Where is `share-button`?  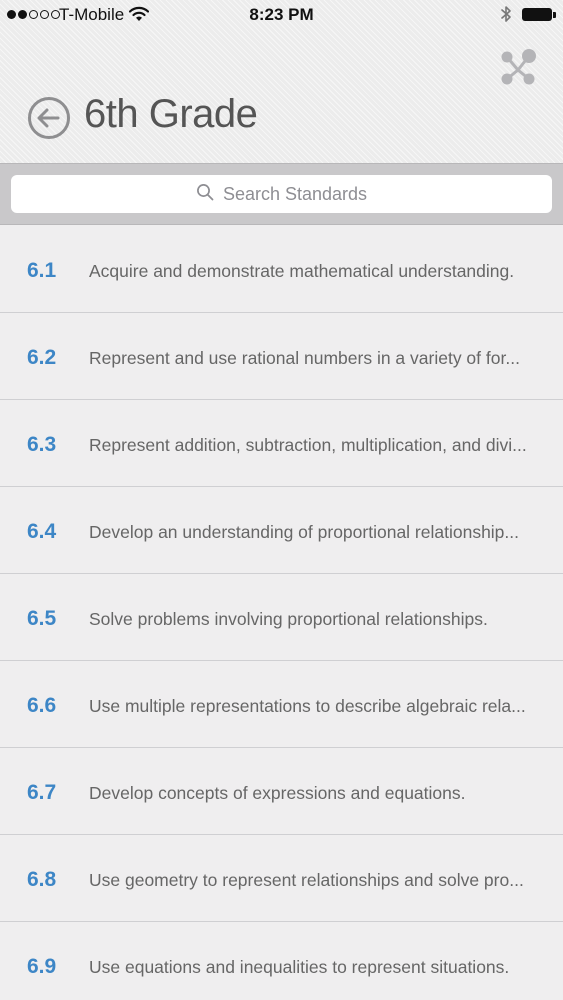
share-button is located at coordinates (518, 68).